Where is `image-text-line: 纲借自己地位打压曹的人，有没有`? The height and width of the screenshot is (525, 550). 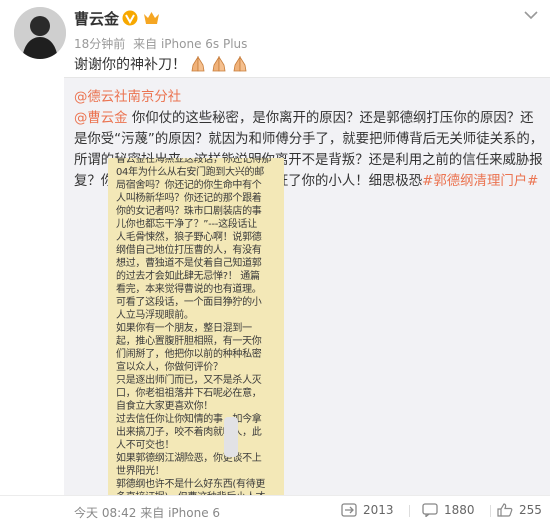
image-text-line: 纲借自己地位打压曹的人，有没有 is located at coordinates (189, 250).